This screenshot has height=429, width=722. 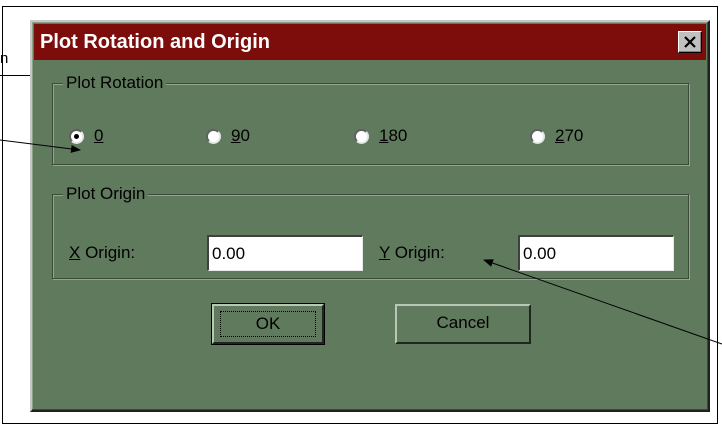 What do you see at coordinates (285, 253) in the screenshot?
I see `x-origin-input` at bounding box center [285, 253].